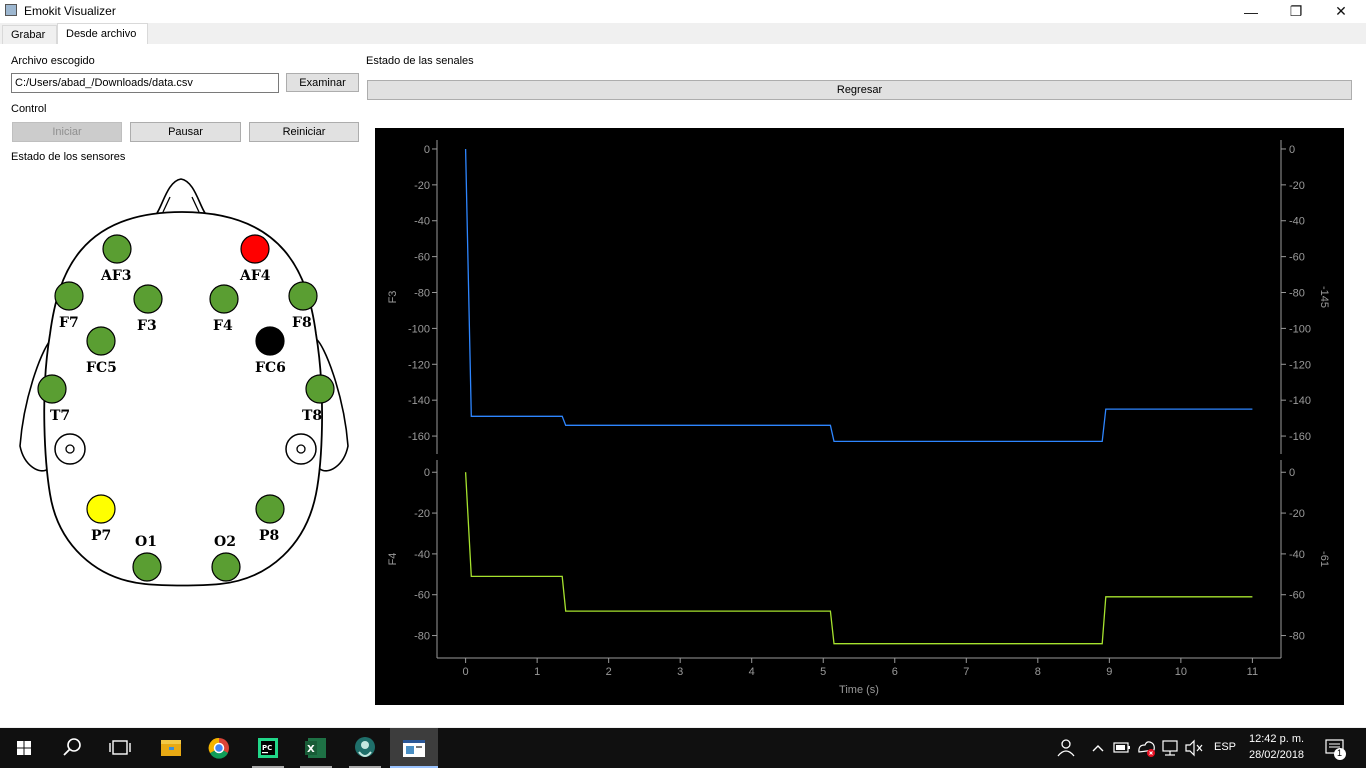  Describe the element at coordinates (858, 558) in the screenshot. I see `signal-line-f4` at that location.